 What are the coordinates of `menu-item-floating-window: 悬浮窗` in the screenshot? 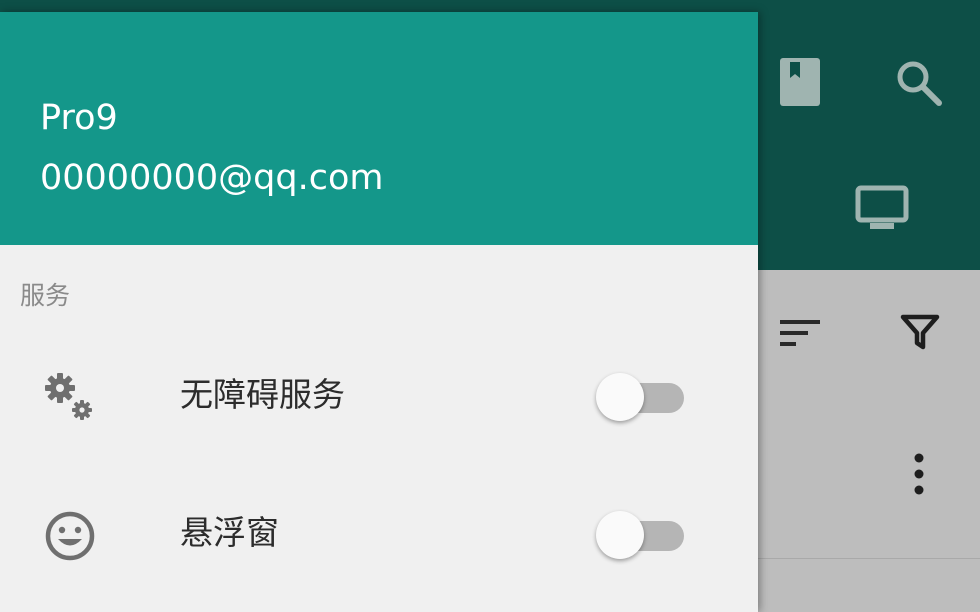 It's located at (379, 533).